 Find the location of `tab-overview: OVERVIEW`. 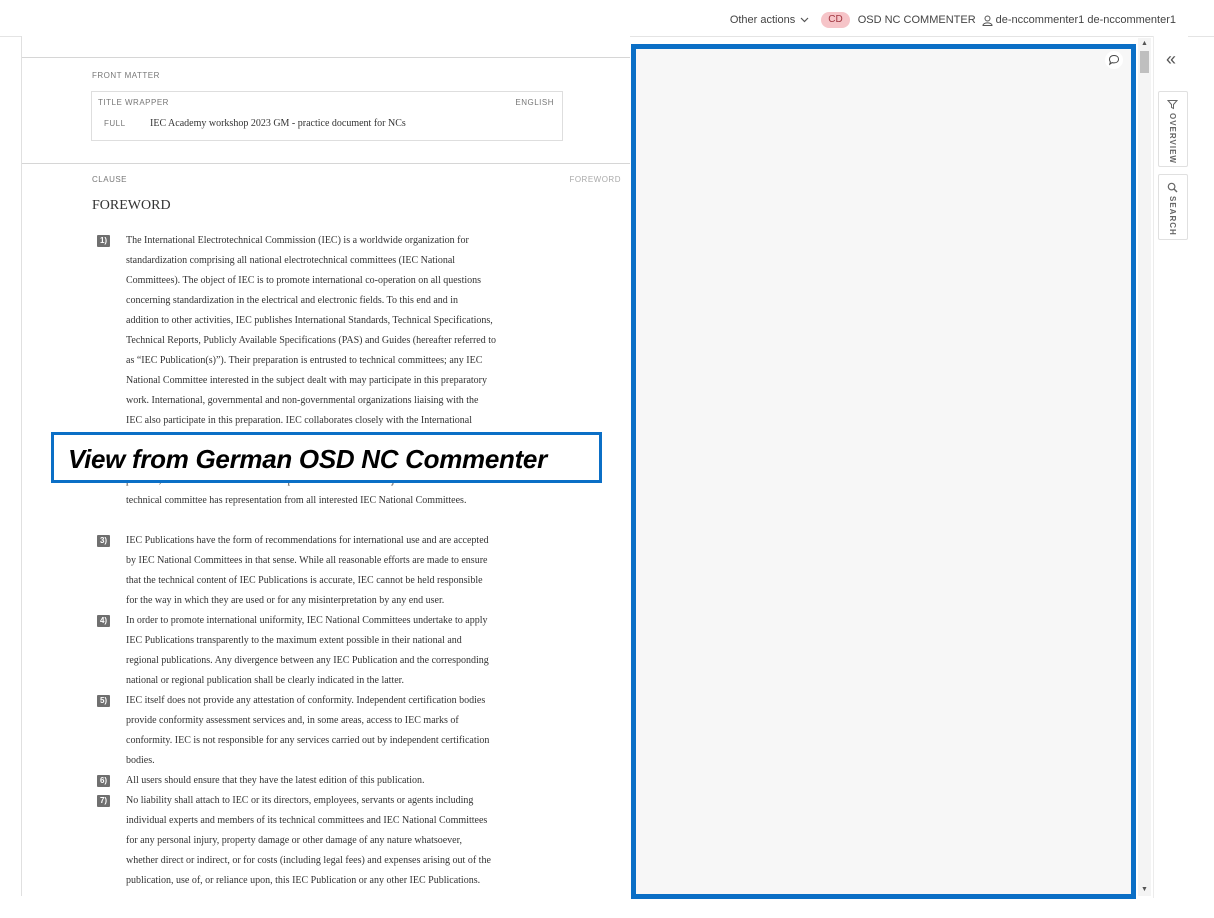

tab-overview: OVERVIEW is located at coordinates (1173, 129).